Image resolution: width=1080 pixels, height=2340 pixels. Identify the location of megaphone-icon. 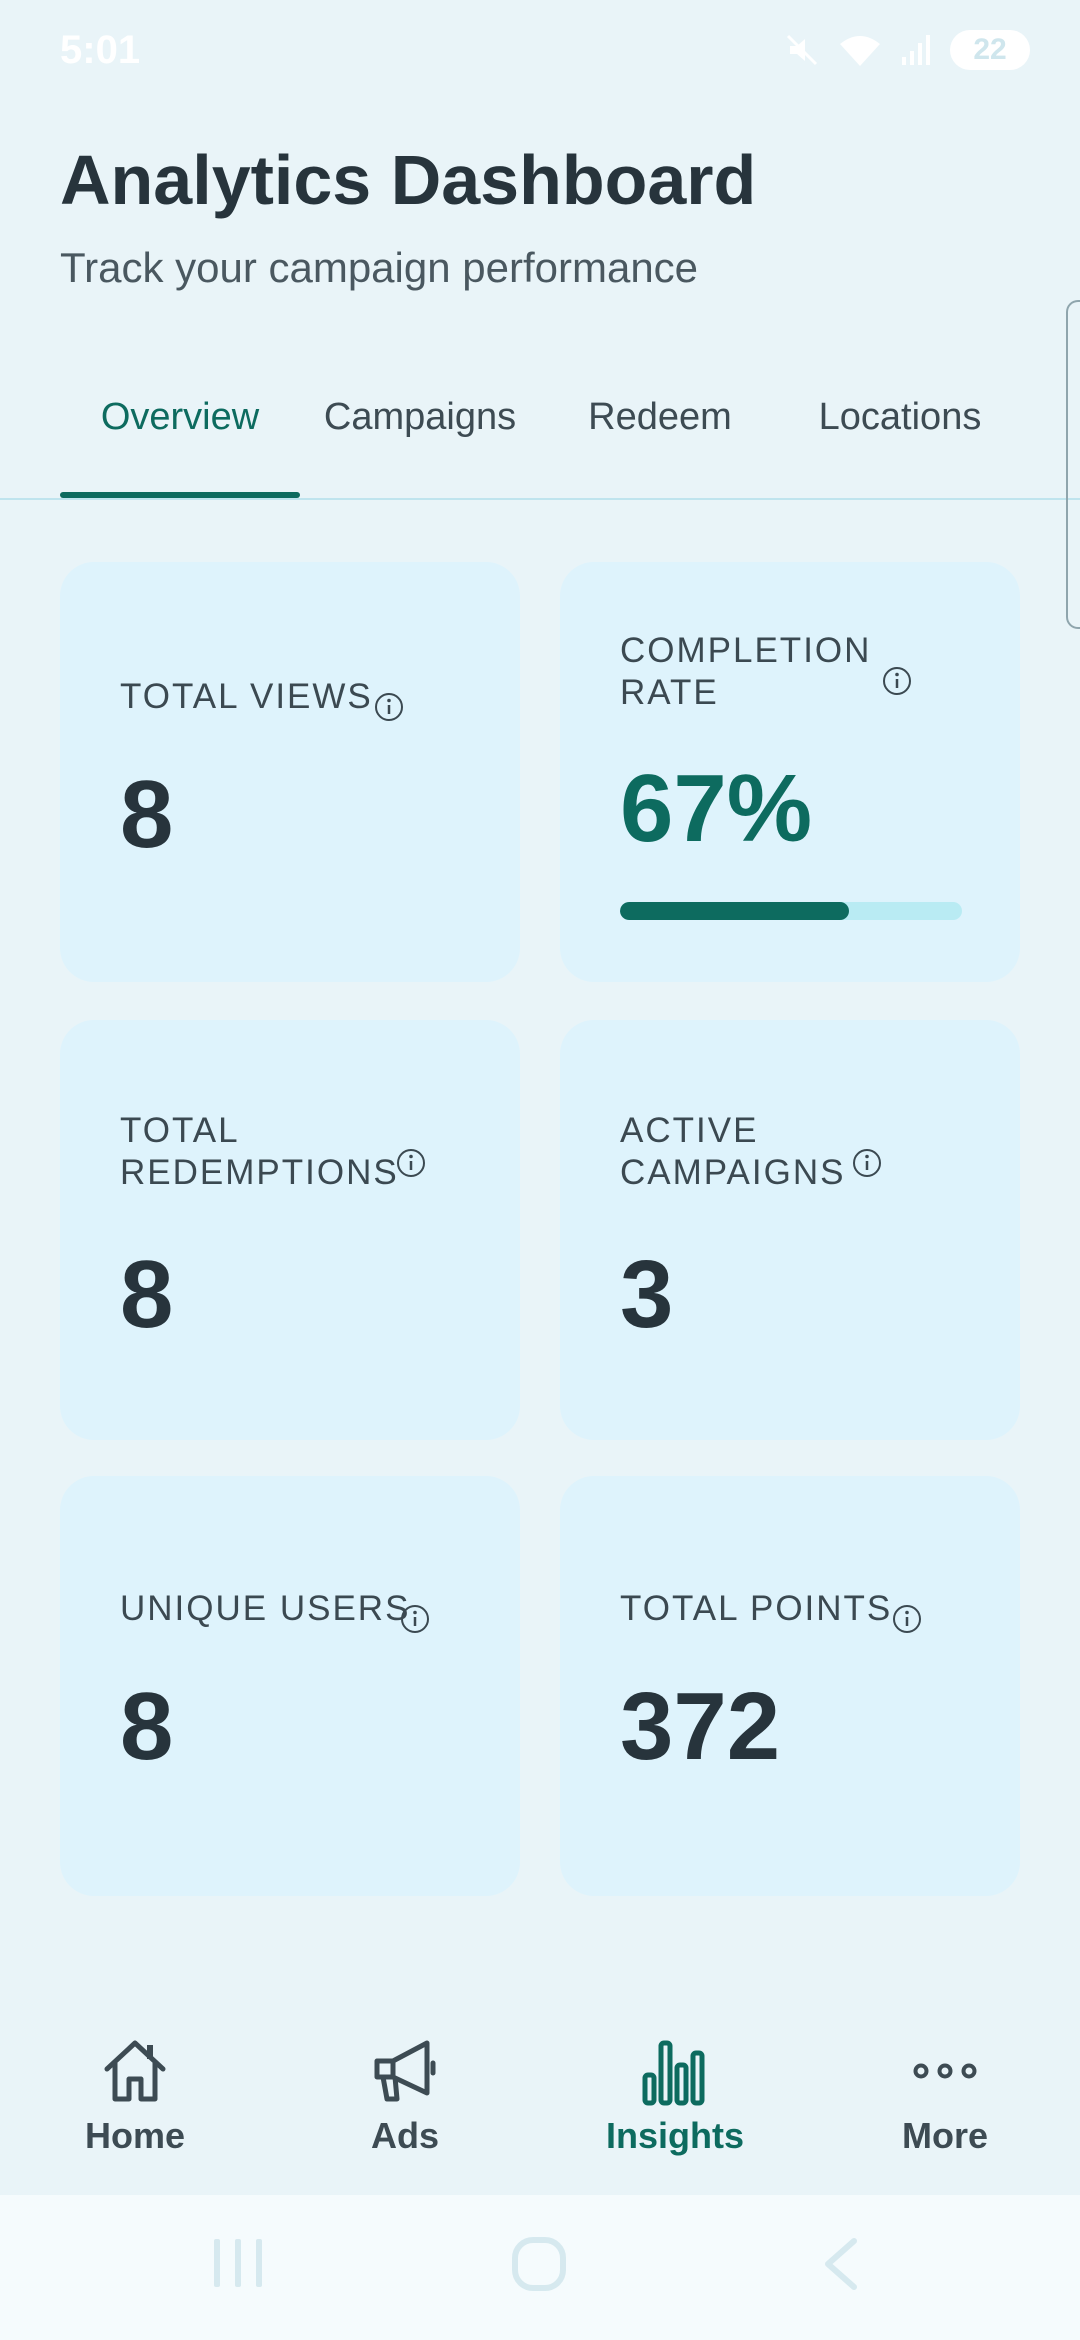
(405, 2071).